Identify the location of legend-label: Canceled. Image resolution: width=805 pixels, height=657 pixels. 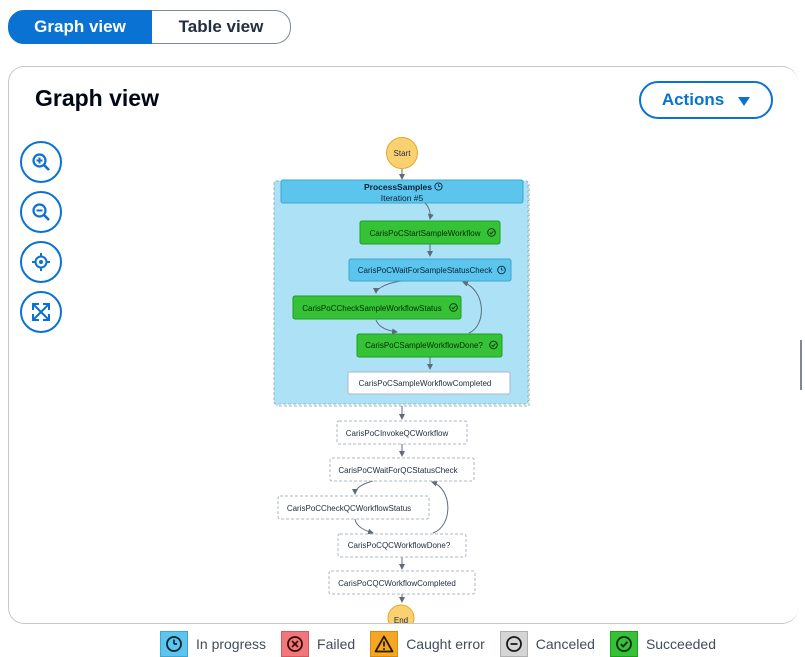
(565, 644).